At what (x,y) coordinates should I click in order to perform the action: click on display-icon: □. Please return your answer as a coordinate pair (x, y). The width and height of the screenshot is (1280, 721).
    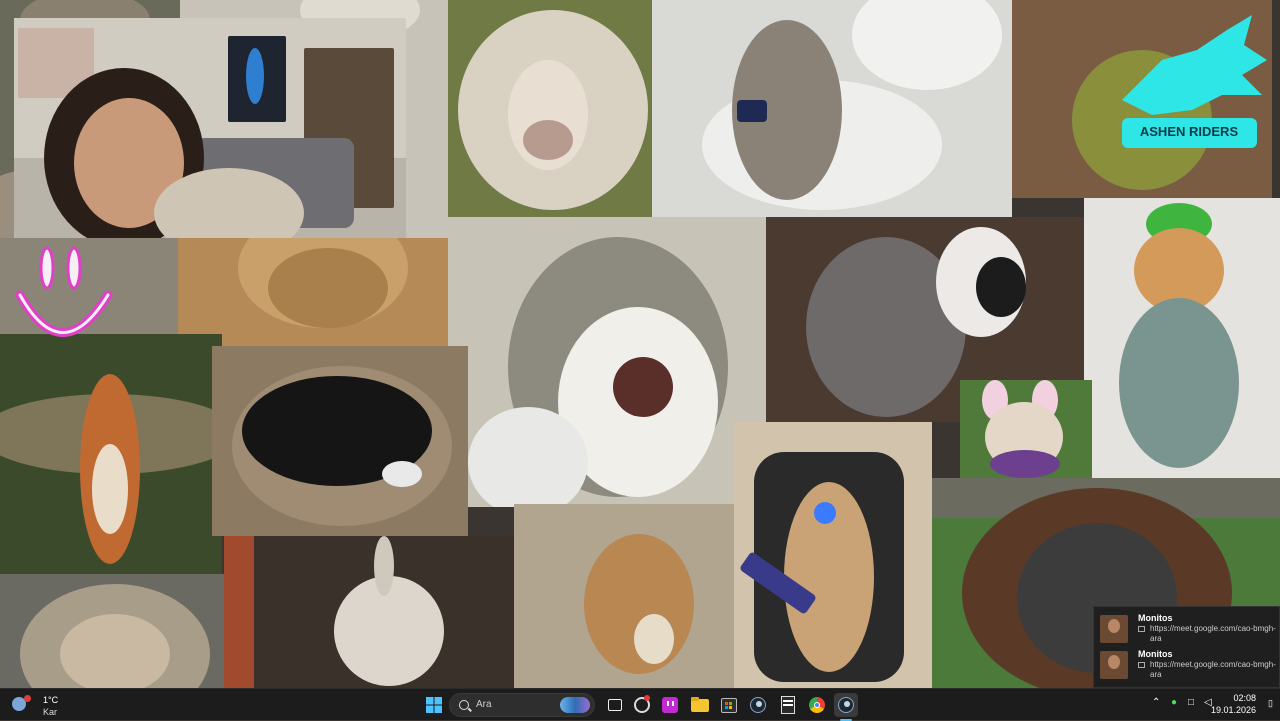
    Looking at the image, I should click on (1191, 702).